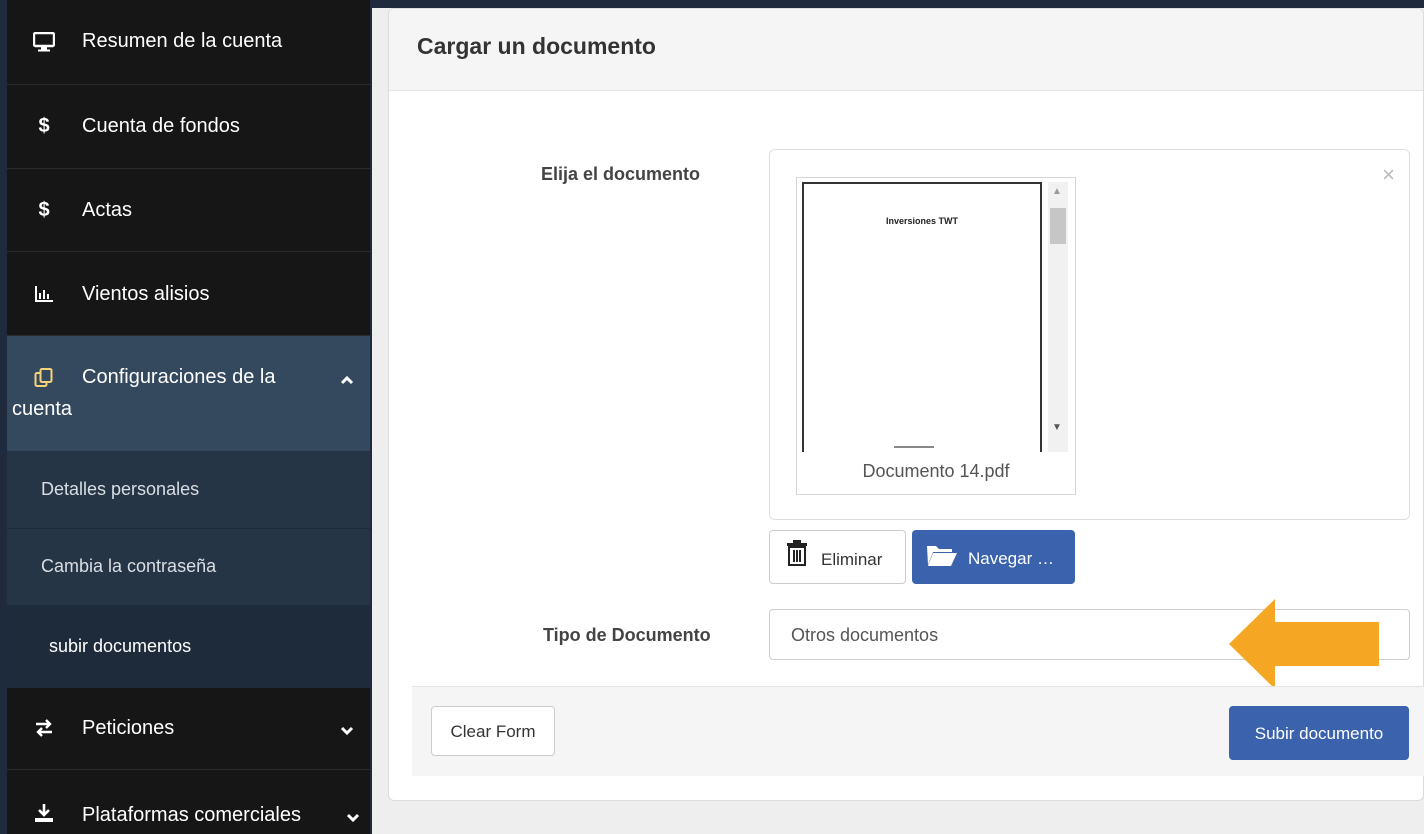  What do you see at coordinates (179, 377) in the screenshot?
I see `sidebar-item-label: Configuraciones de la` at bounding box center [179, 377].